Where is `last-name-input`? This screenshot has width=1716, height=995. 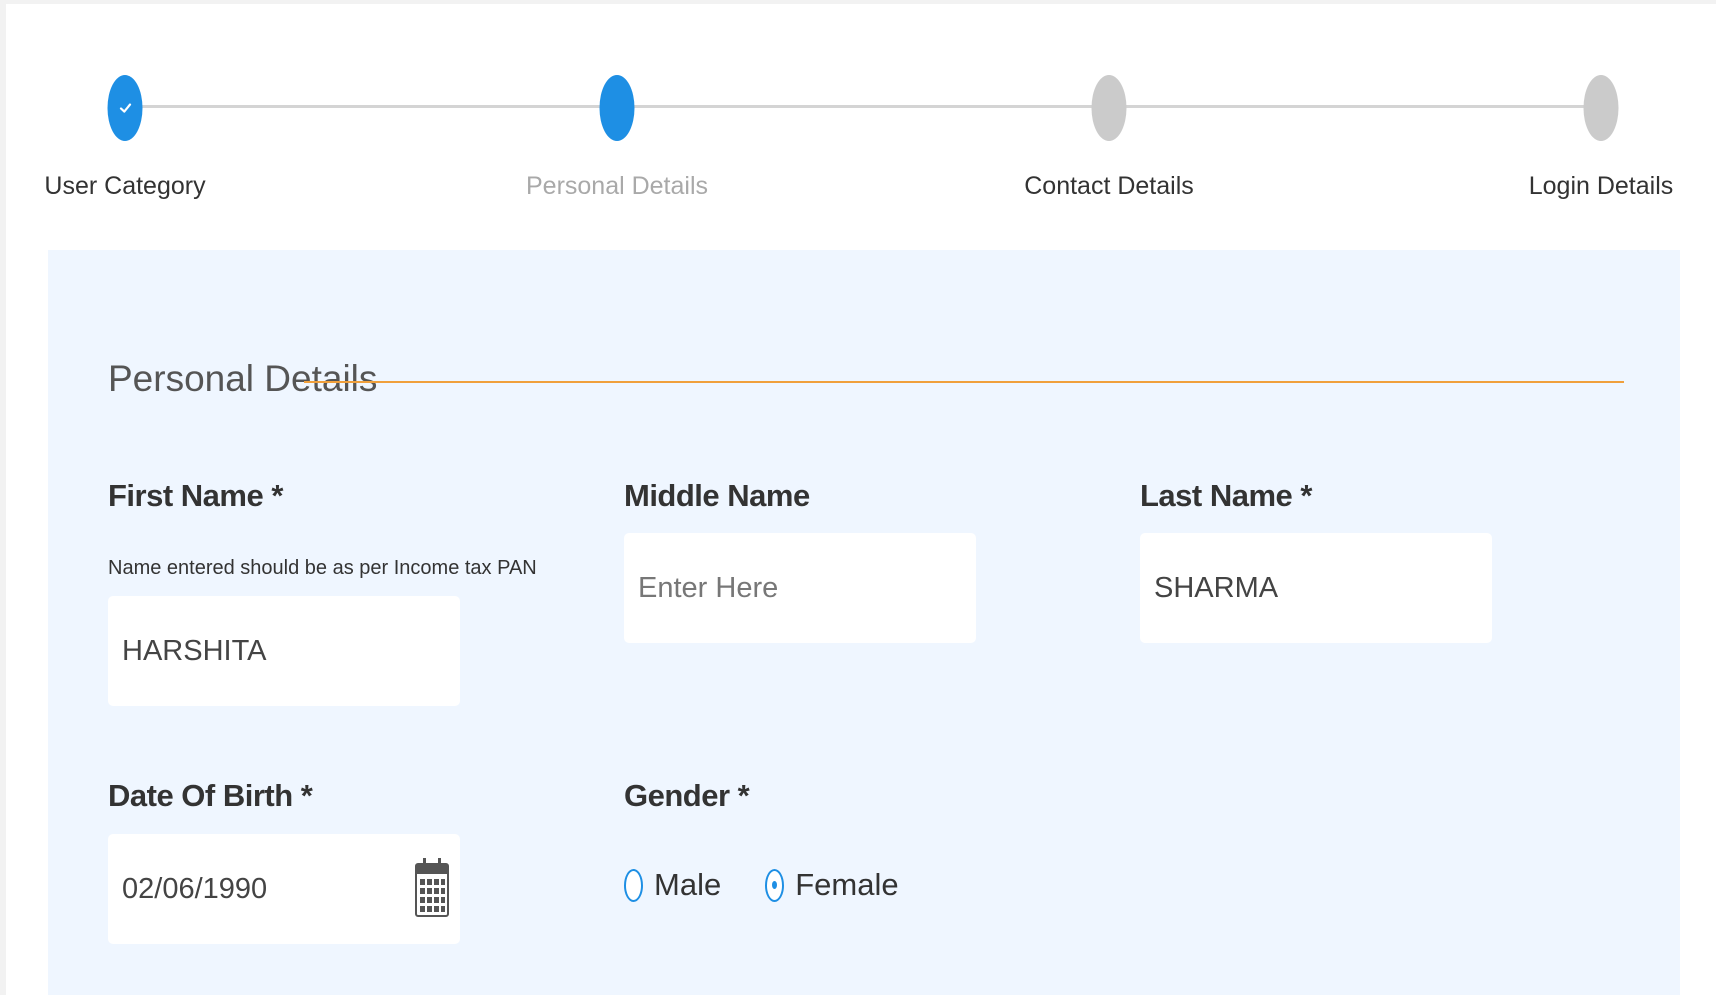 last-name-input is located at coordinates (1316, 588).